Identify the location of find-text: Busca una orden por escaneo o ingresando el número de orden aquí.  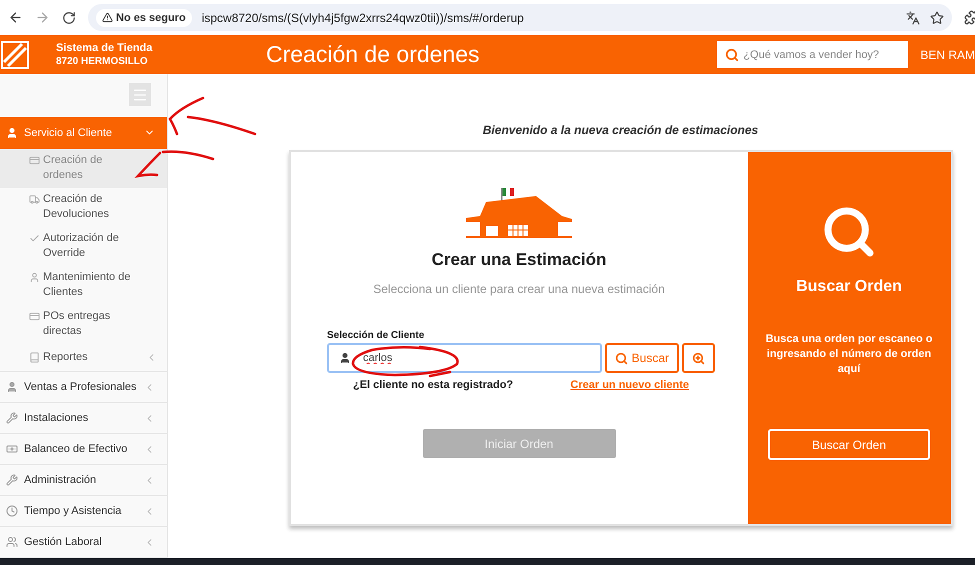
(849, 354).